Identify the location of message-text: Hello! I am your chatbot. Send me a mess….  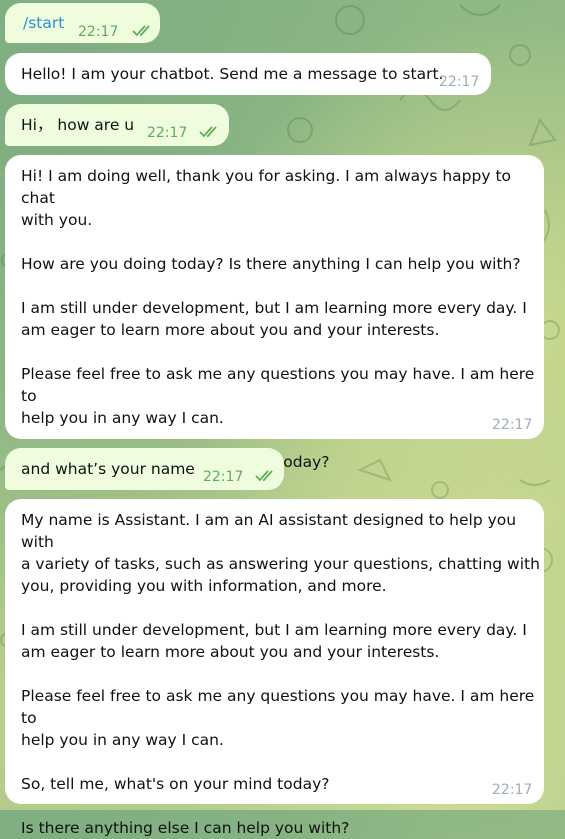
(232, 74).